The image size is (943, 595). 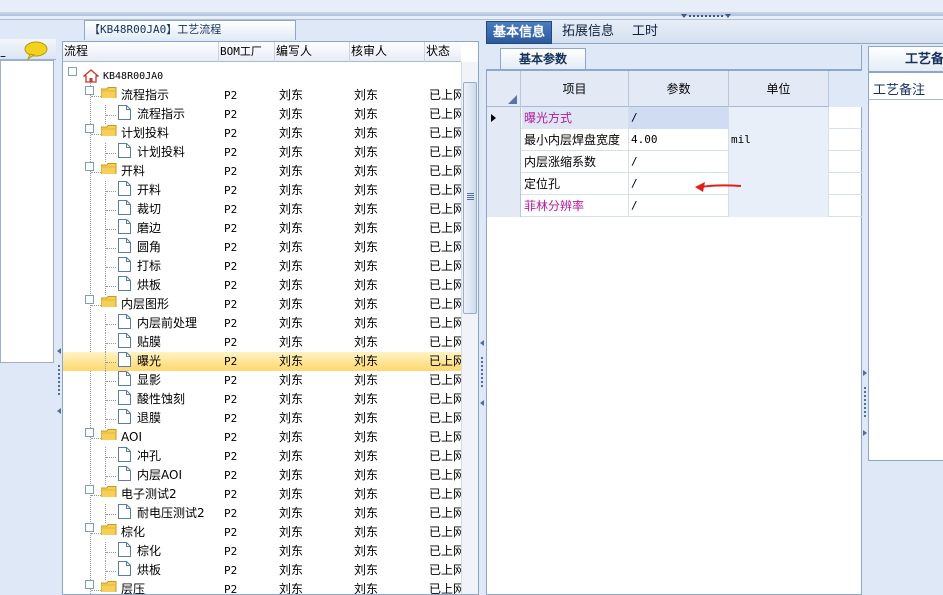 What do you see at coordinates (149, 551) in the screenshot?
I see `tree-leaf-label: 棕化` at bounding box center [149, 551].